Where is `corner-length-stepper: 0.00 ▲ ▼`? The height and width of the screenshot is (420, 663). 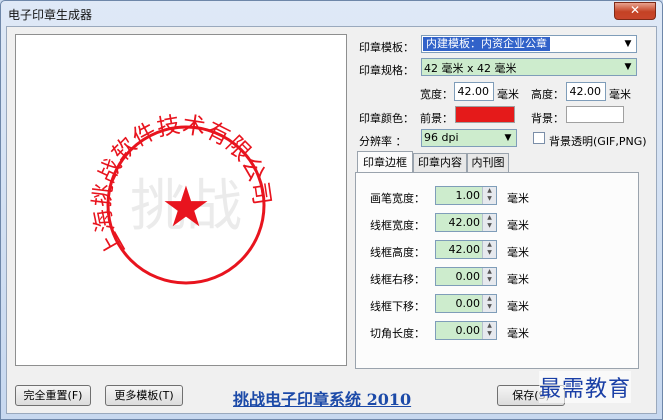
corner-length-stepper: 0.00 ▲ ▼ is located at coordinates (466, 330).